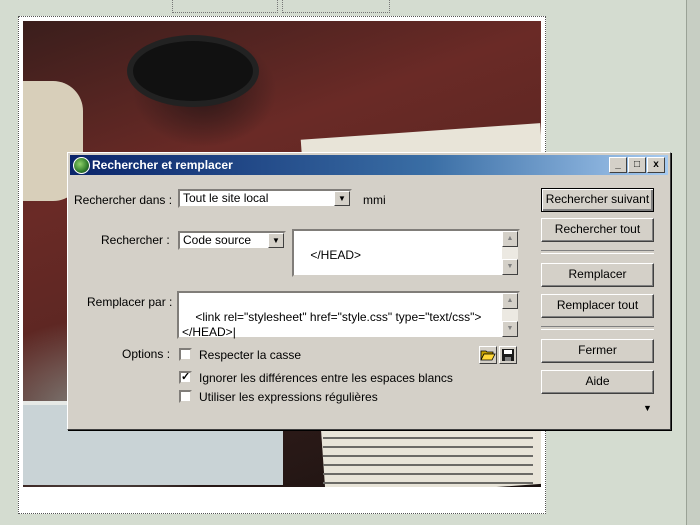  Describe the element at coordinates (597, 306) in the screenshot. I see `replace-all-button: Remplacer tout` at that location.